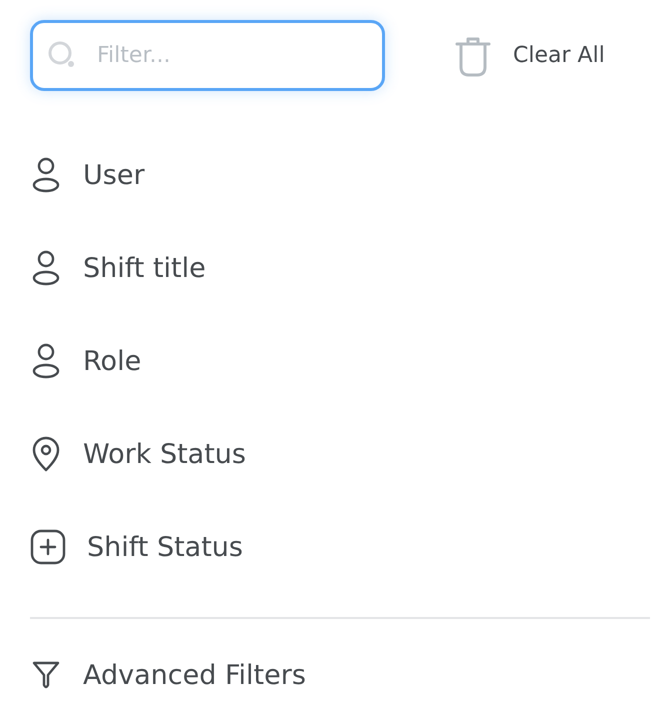 The image size is (672, 720). What do you see at coordinates (168, 675) in the screenshot?
I see `advanced-filters-button: Advanced Filters` at bounding box center [168, 675].